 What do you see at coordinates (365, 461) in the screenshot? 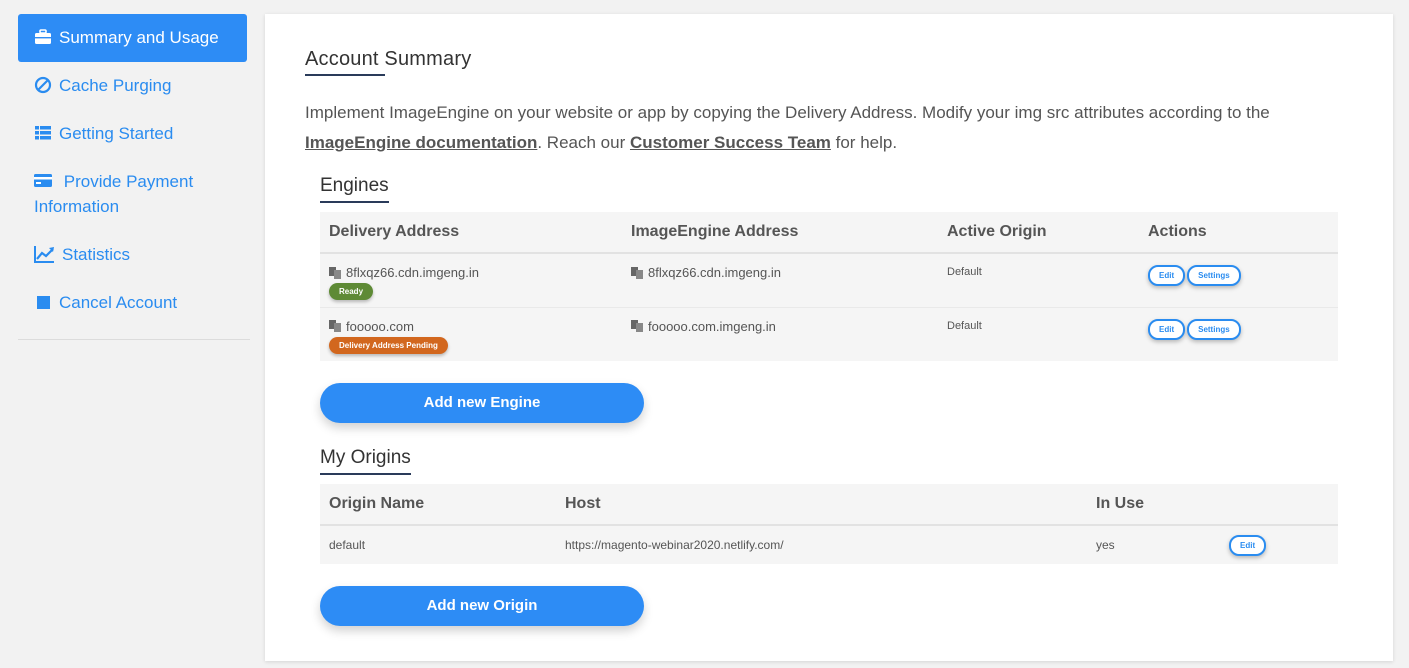
I see `origins-heading: My Origins` at bounding box center [365, 461].